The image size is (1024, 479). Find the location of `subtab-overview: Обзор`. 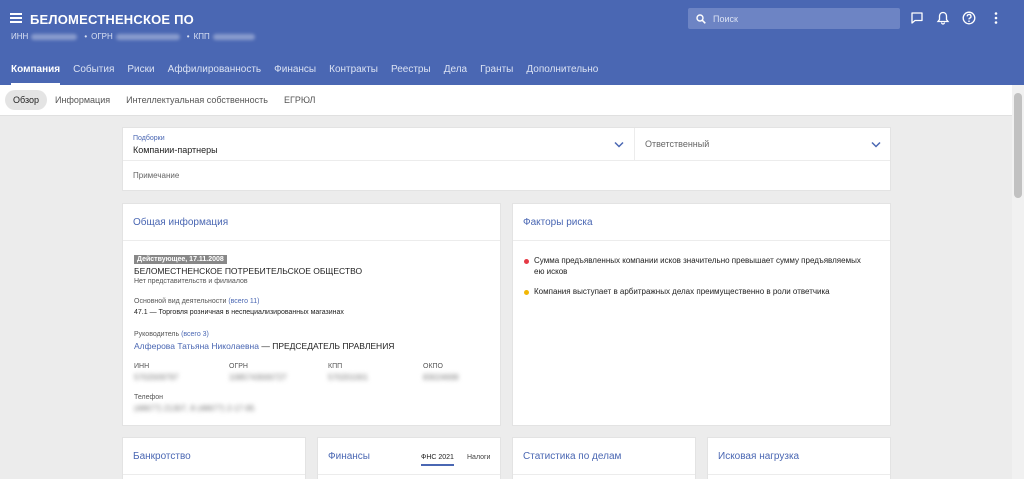

subtab-overview: Обзор is located at coordinates (26, 100).